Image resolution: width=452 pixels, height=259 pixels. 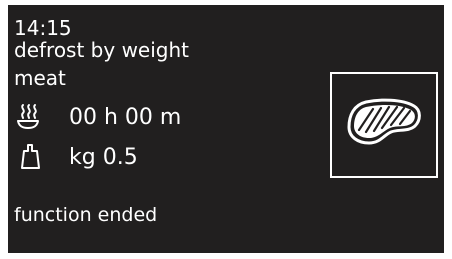 I want to click on clock-time: 14:15, so click(x=43, y=28).